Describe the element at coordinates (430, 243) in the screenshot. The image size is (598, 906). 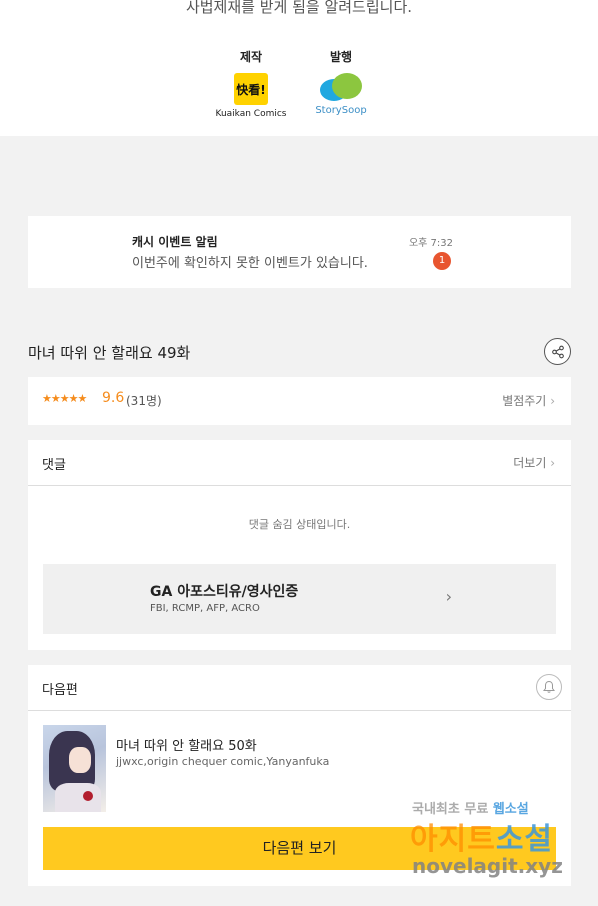
I see `alert-time: 오후 7:32` at that location.